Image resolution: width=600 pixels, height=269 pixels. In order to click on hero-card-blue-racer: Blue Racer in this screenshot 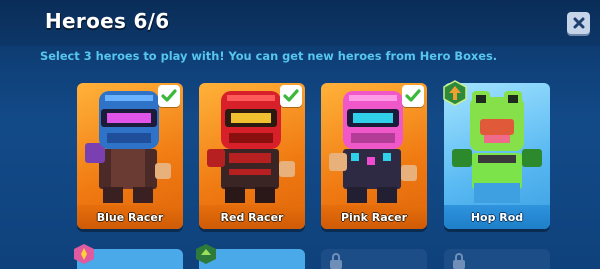, I will do `click(130, 156)`.